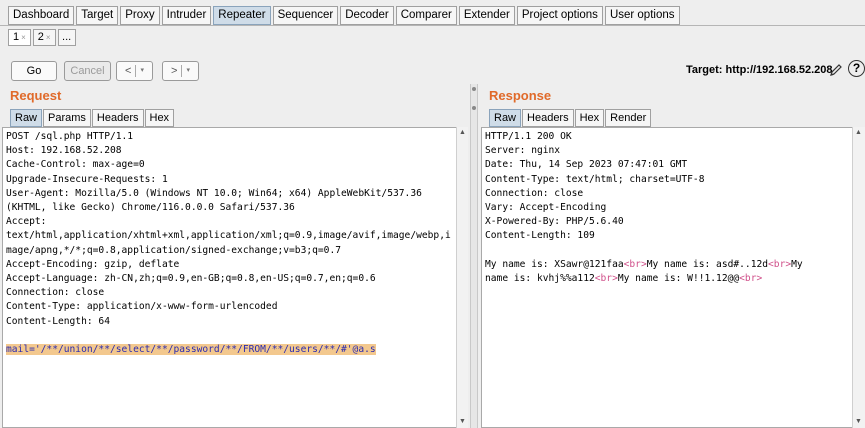 The image size is (865, 428). I want to click on request-tab-params: Params, so click(67, 118).